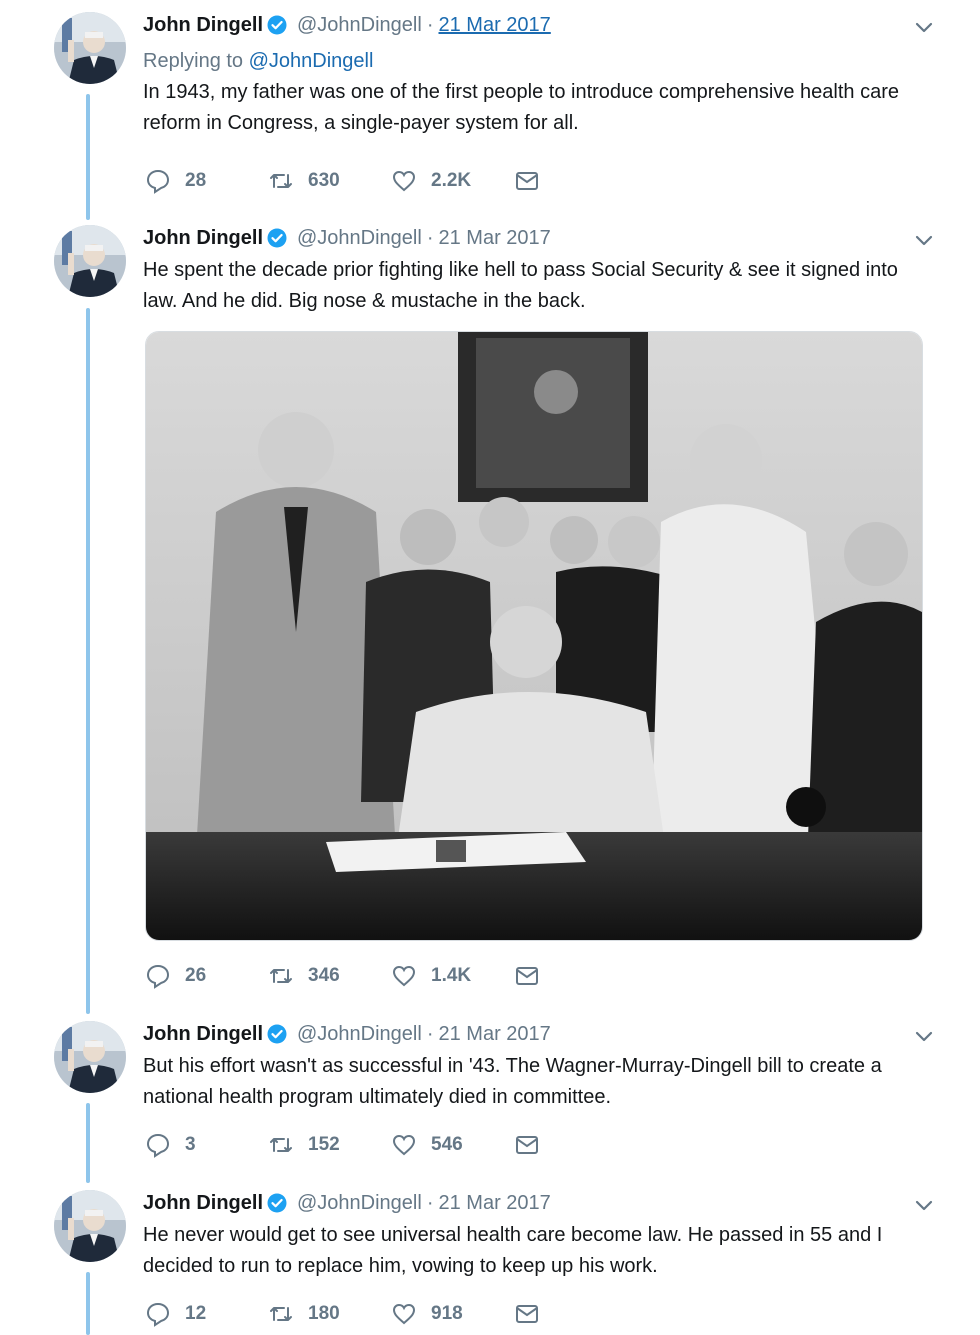 The image size is (980, 1335). I want to click on reply-count: 3, so click(190, 1144).